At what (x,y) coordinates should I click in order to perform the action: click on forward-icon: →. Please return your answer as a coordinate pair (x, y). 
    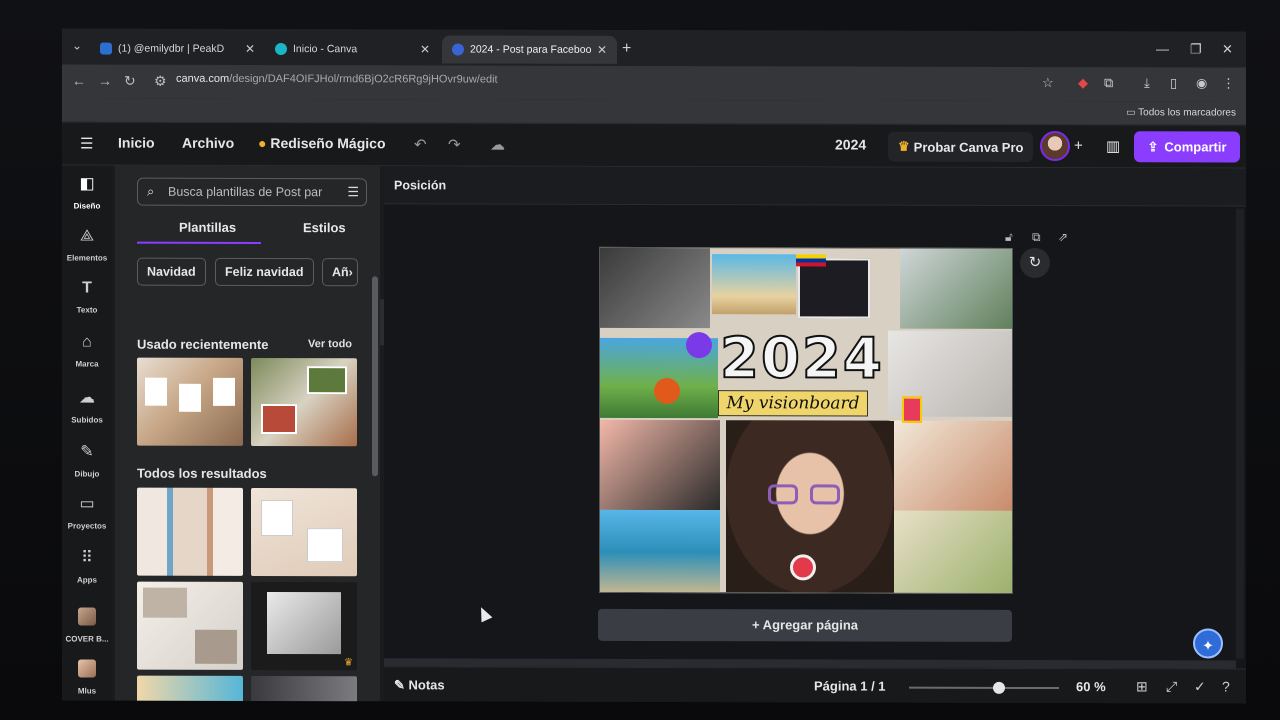
    Looking at the image, I should click on (105, 81).